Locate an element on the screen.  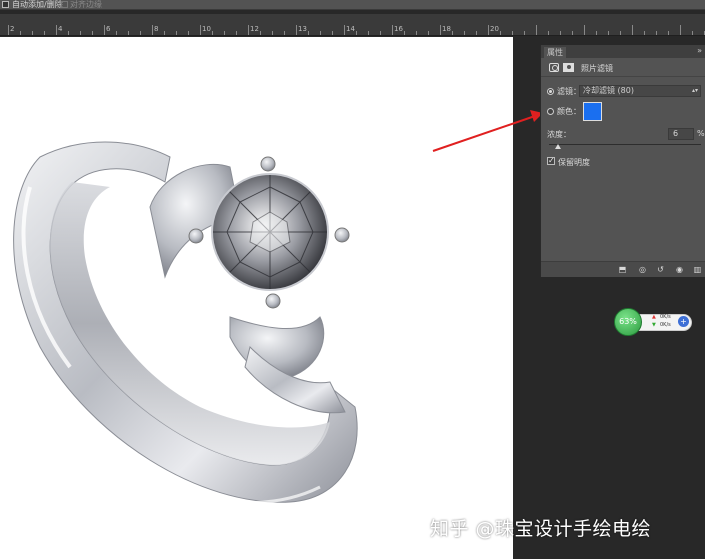
color-label: 颜色： is located at coordinates (569, 111).